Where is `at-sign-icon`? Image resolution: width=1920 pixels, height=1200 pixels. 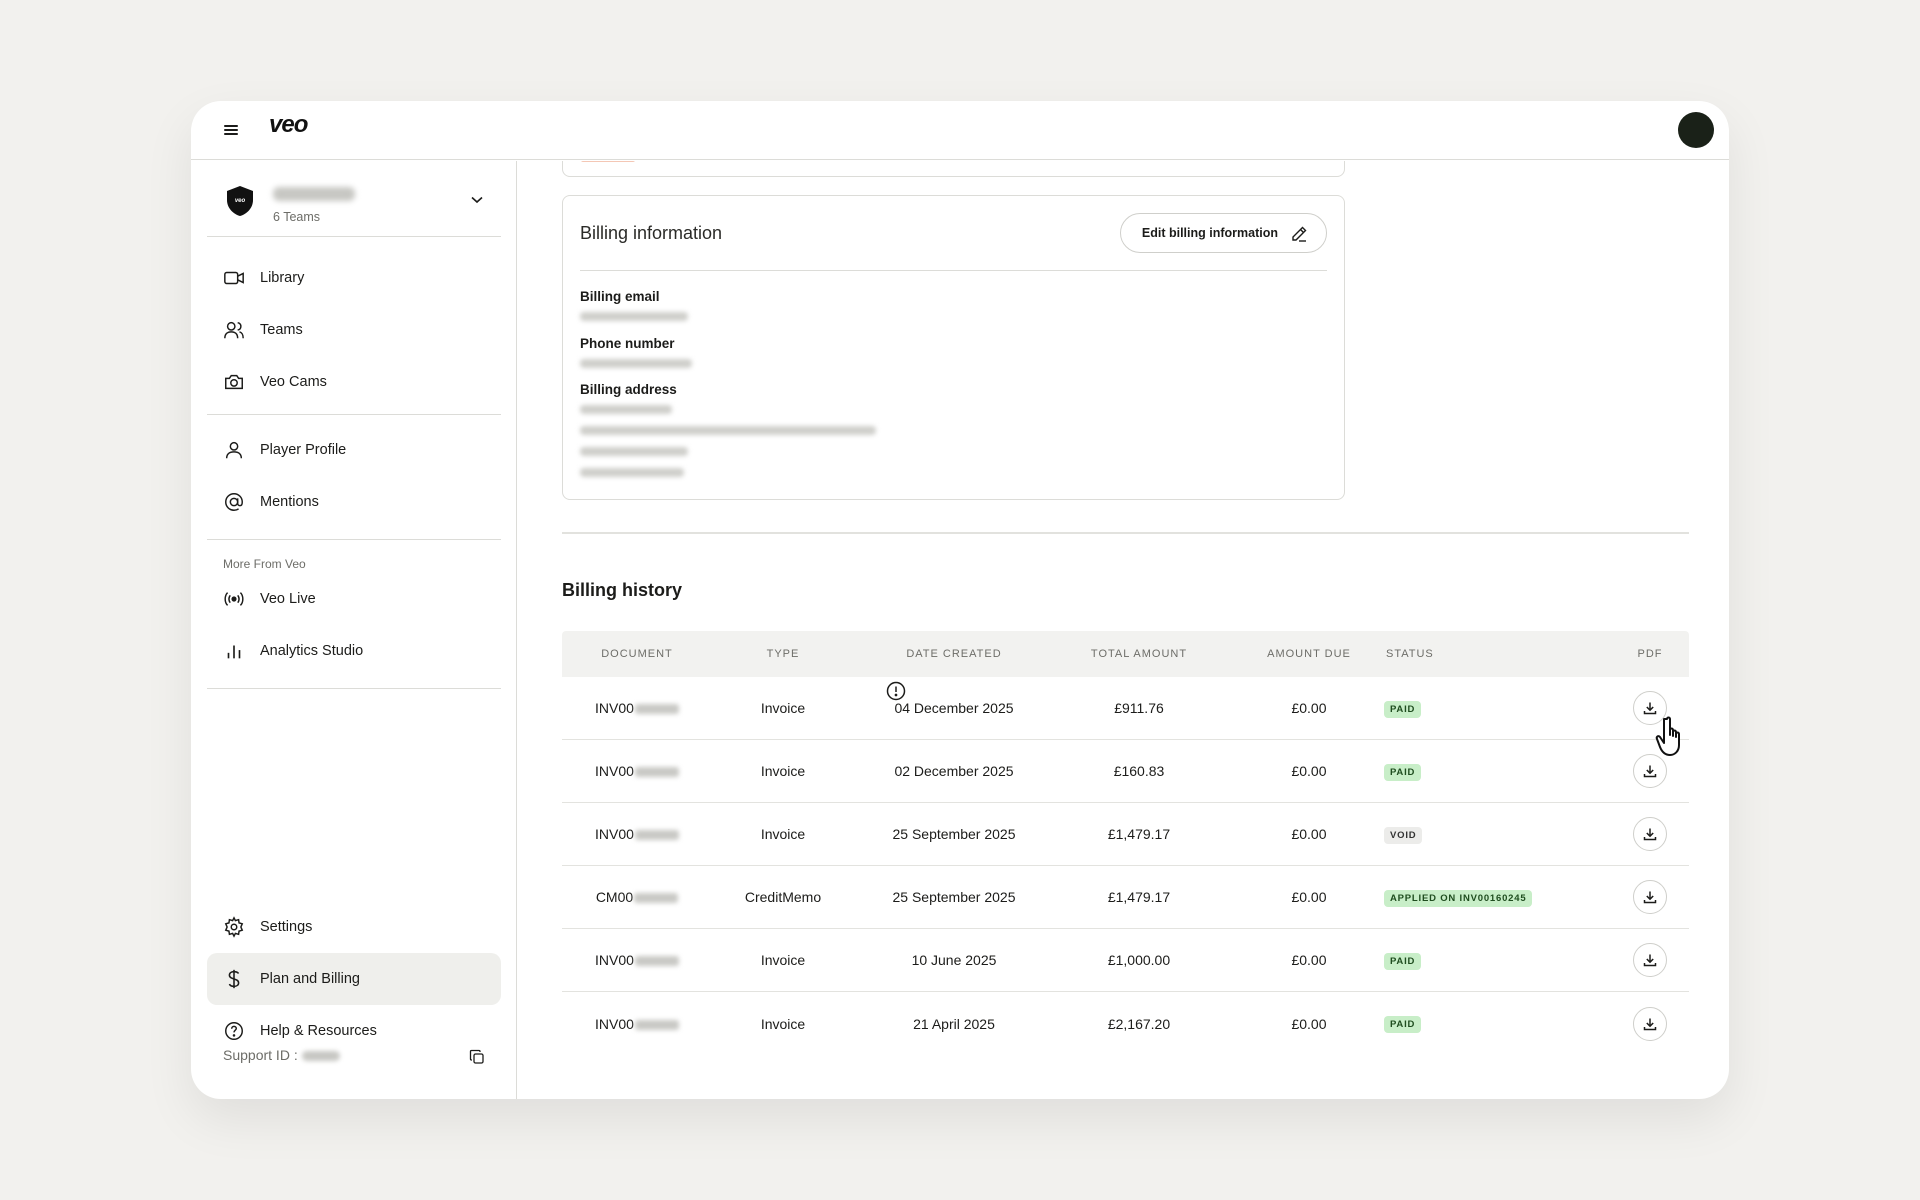
at-sign-icon is located at coordinates (234, 502).